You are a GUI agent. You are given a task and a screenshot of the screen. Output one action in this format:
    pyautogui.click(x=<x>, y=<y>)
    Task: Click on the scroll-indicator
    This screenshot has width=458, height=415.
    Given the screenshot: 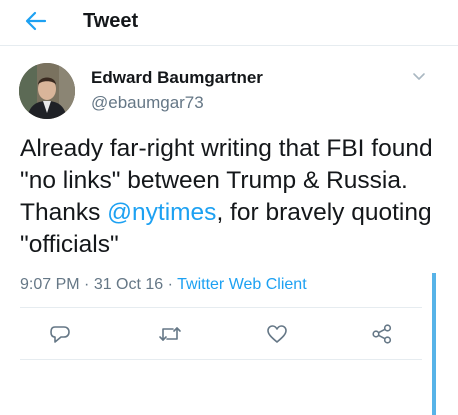 What is the action you would take?
    pyautogui.click(x=434, y=344)
    